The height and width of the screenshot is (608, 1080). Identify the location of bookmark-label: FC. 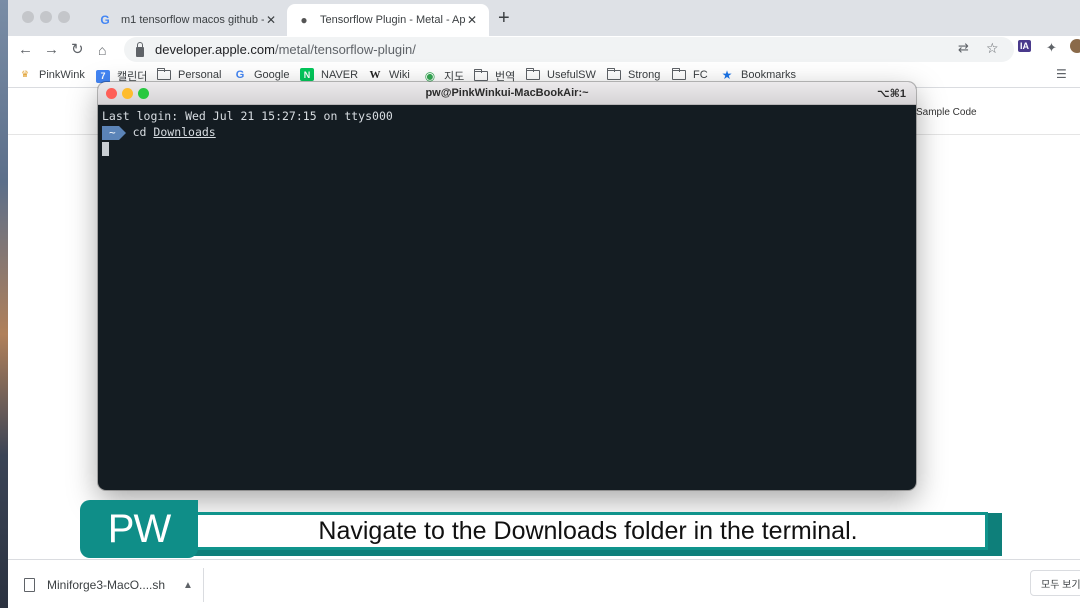
(700, 74).